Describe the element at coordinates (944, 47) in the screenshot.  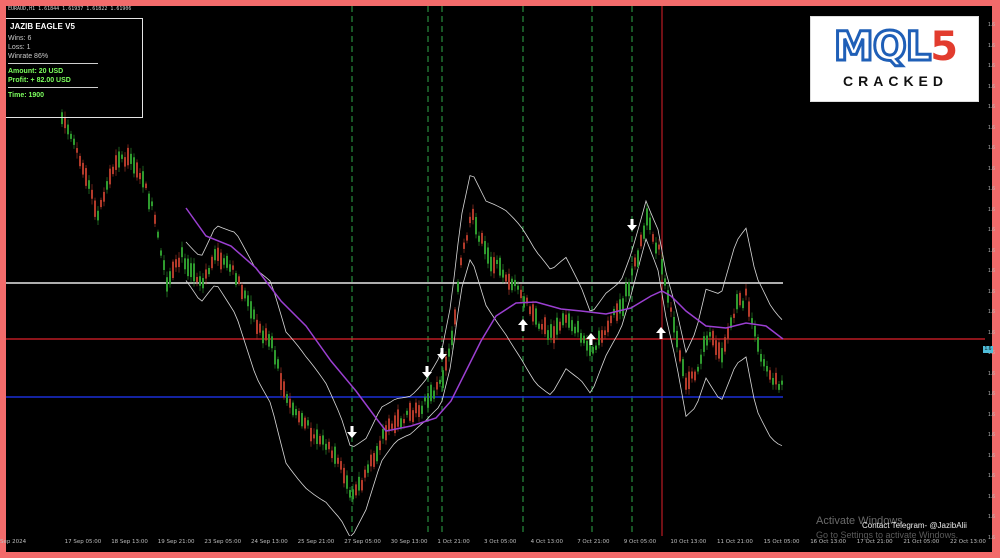
I see `logo-five: 5` at that location.